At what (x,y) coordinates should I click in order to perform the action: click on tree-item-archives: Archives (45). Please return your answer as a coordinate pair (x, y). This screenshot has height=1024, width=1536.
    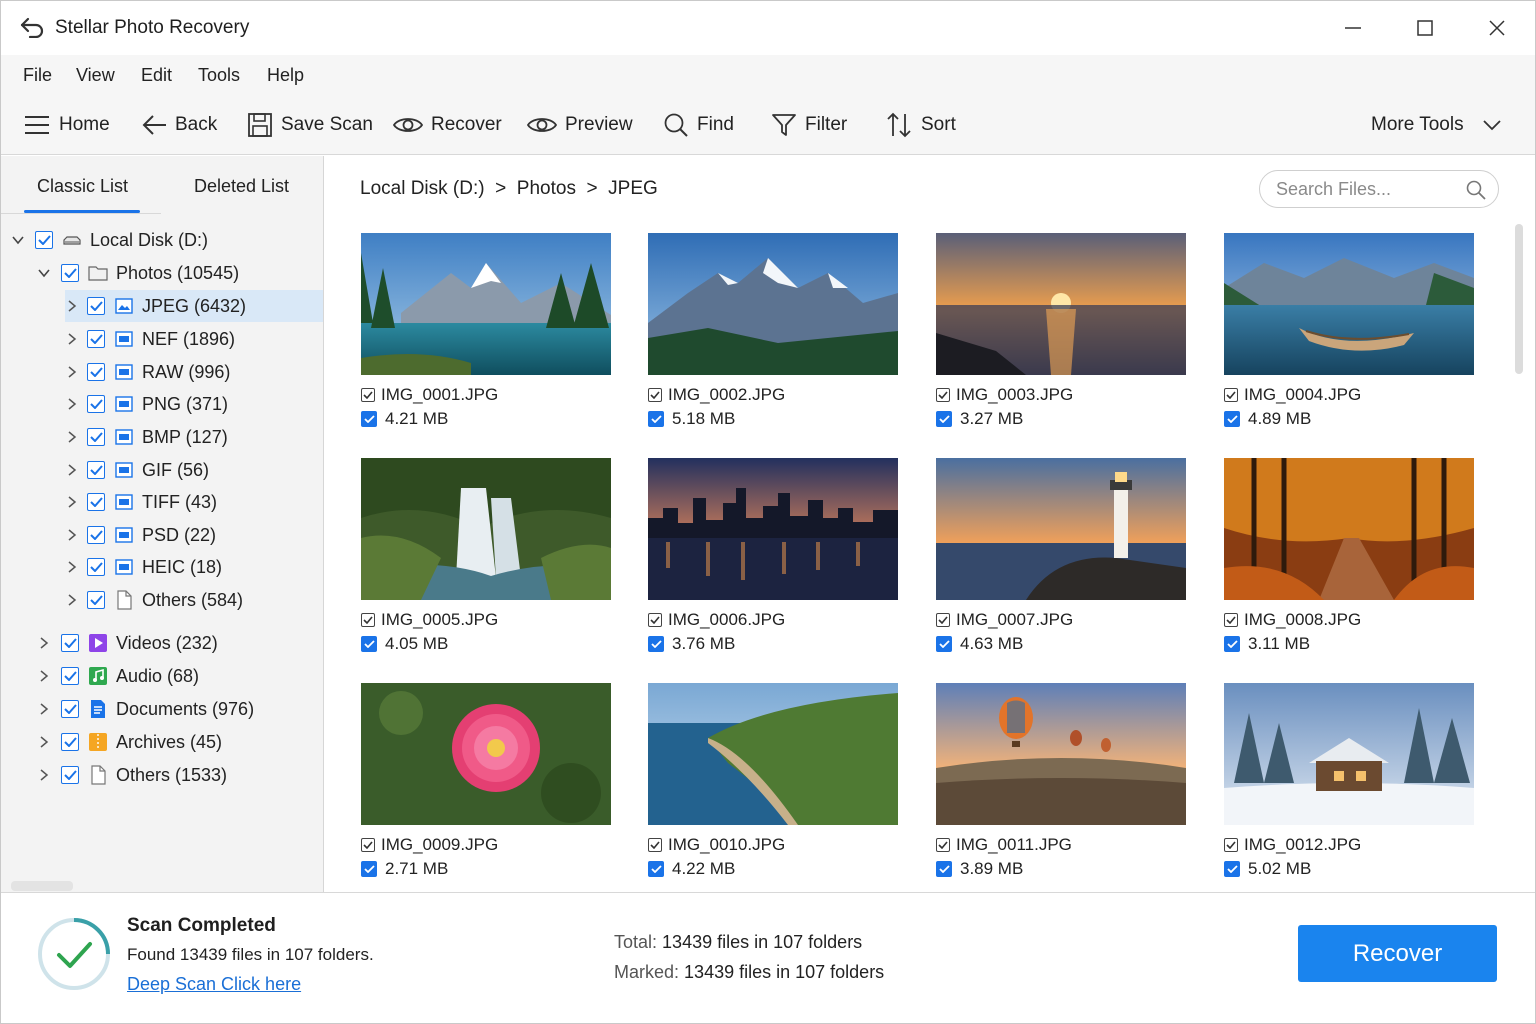
    Looking at the image, I should click on (180, 742).